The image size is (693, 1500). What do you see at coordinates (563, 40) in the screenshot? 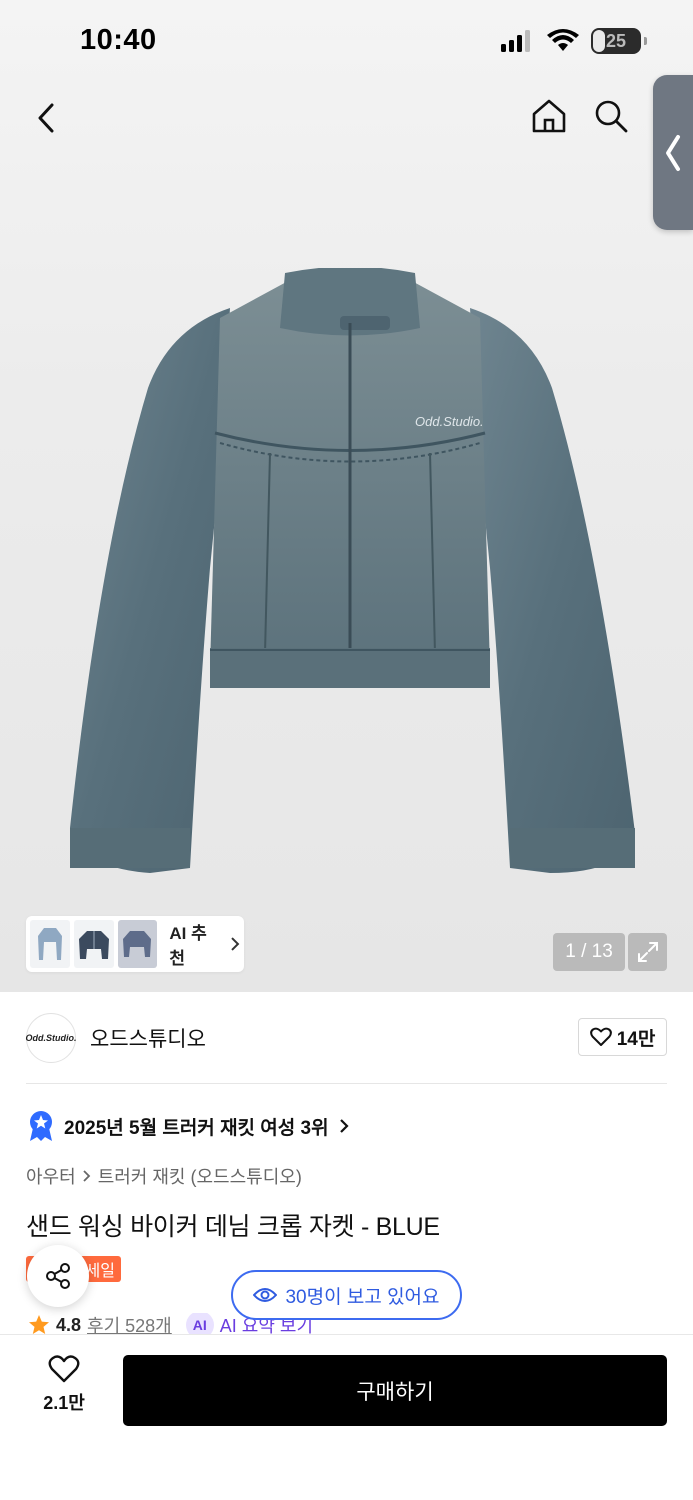
I see `wifi-icon` at bounding box center [563, 40].